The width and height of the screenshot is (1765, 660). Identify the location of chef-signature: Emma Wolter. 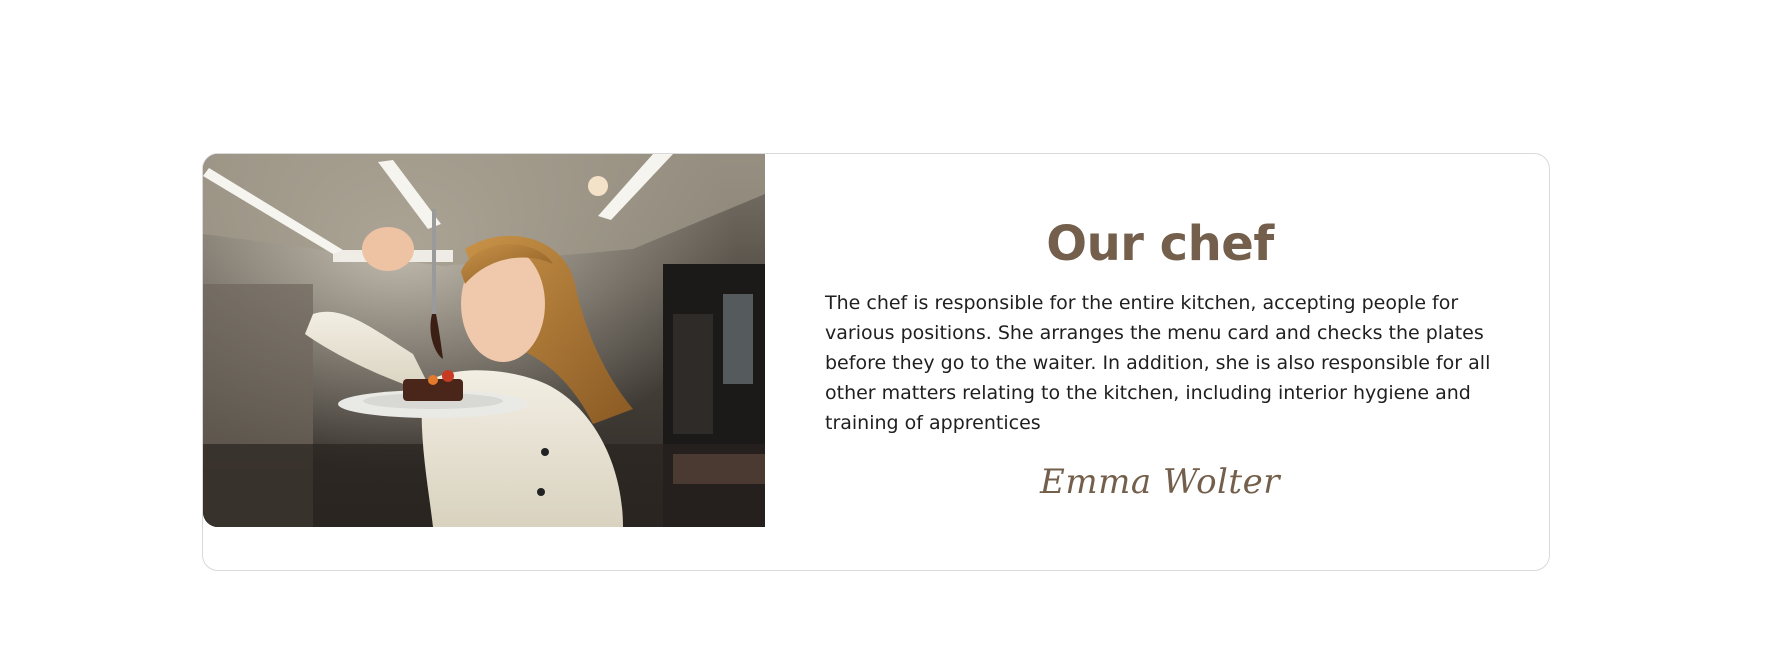
(1160, 482).